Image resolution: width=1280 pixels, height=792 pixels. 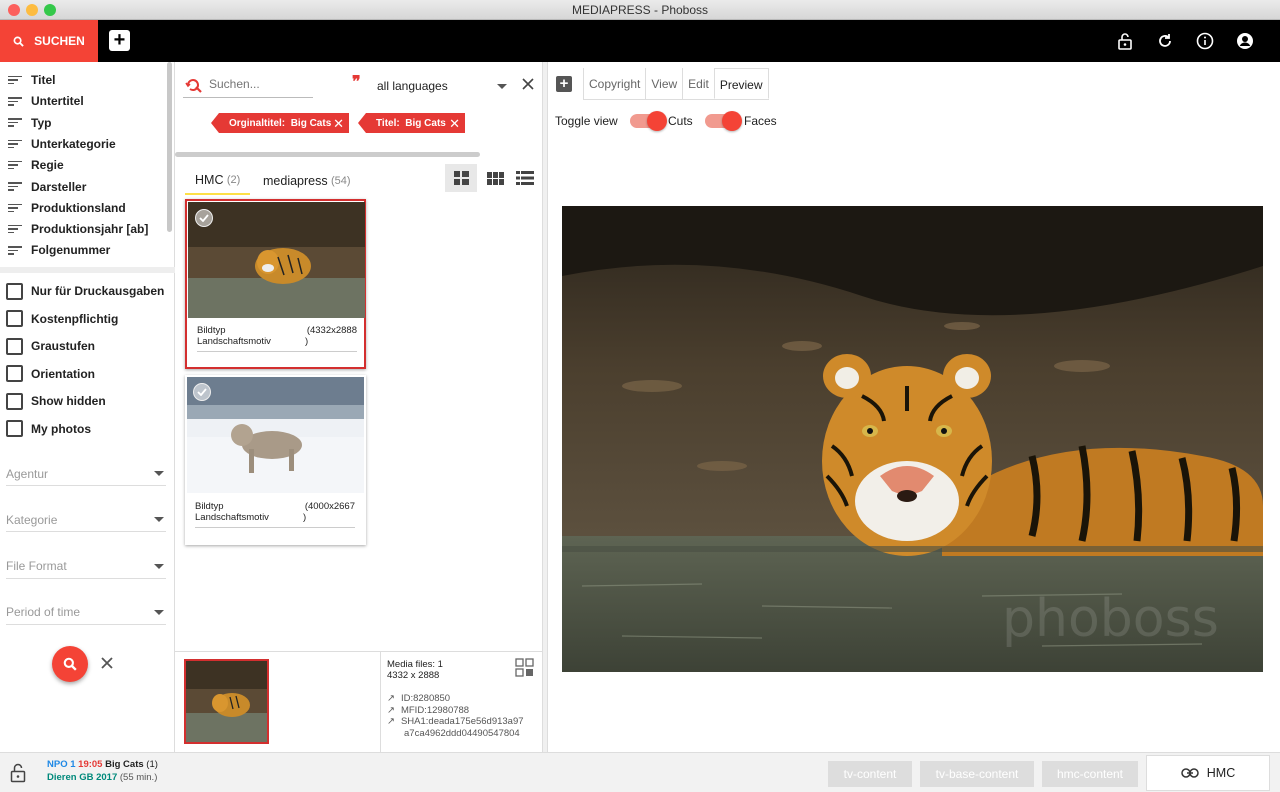 I want to click on filter-chip-originaltitel: Orginaltitel: Big Cats ✕, so click(x=280, y=123).